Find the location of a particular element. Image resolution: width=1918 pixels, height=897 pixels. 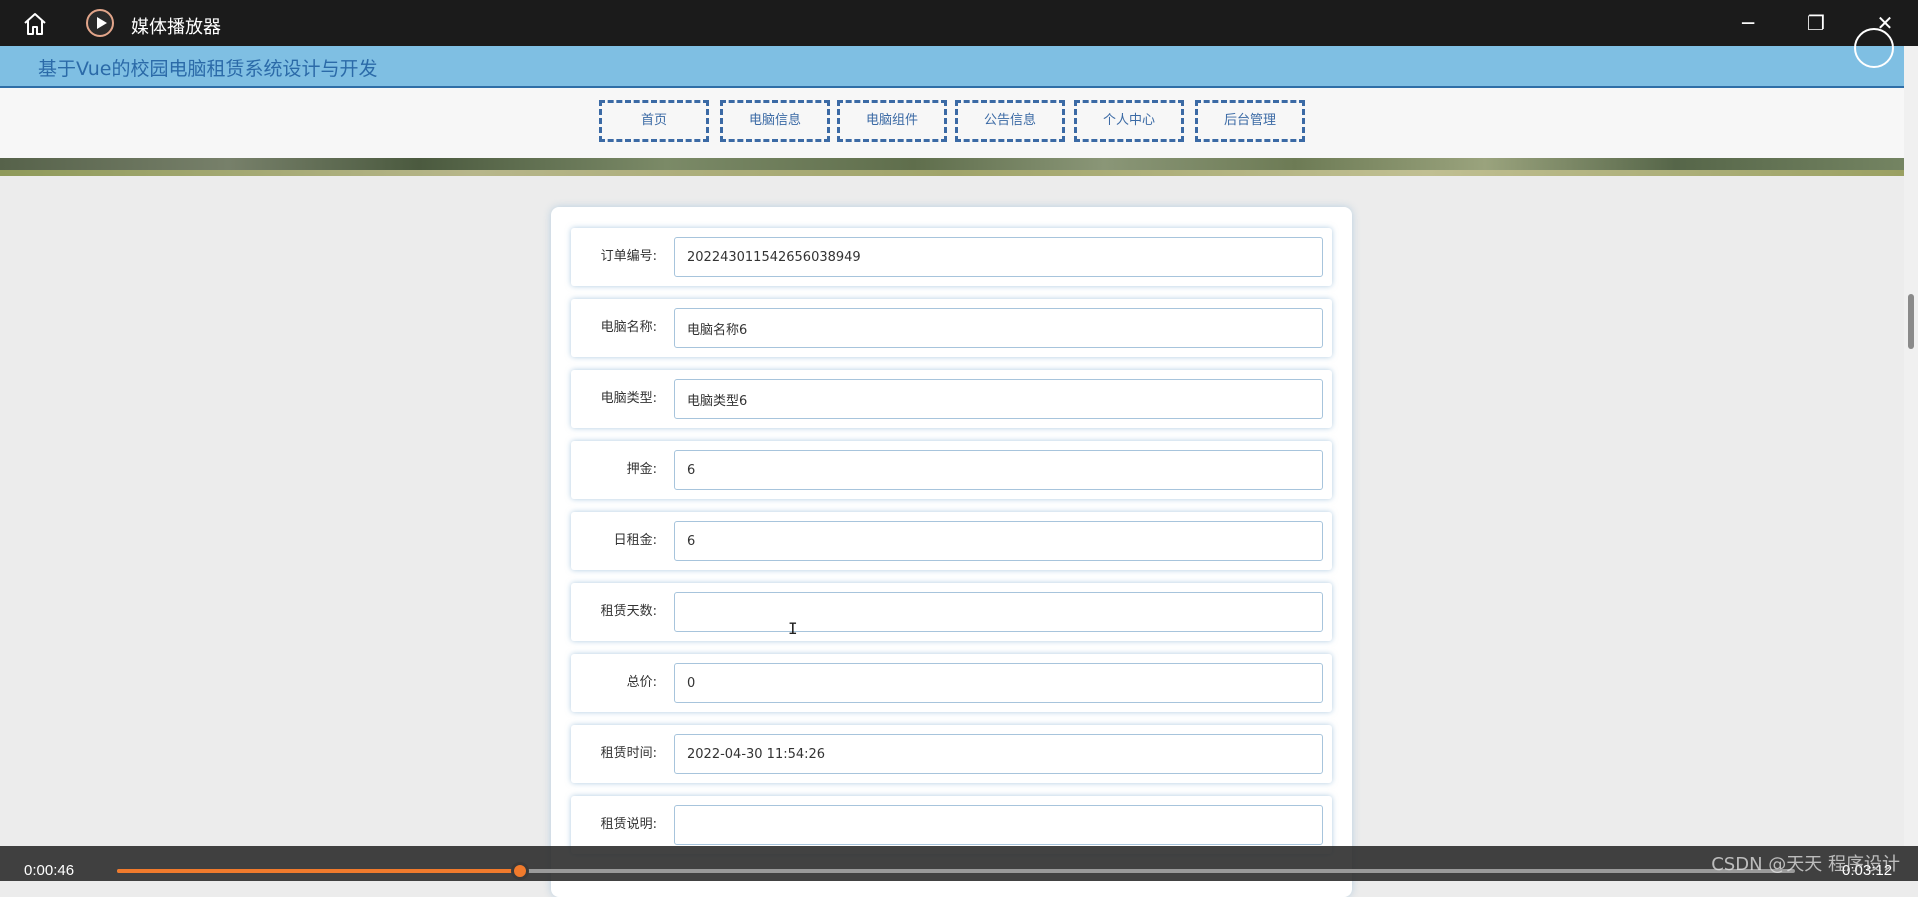

deposit-input is located at coordinates (998, 470).